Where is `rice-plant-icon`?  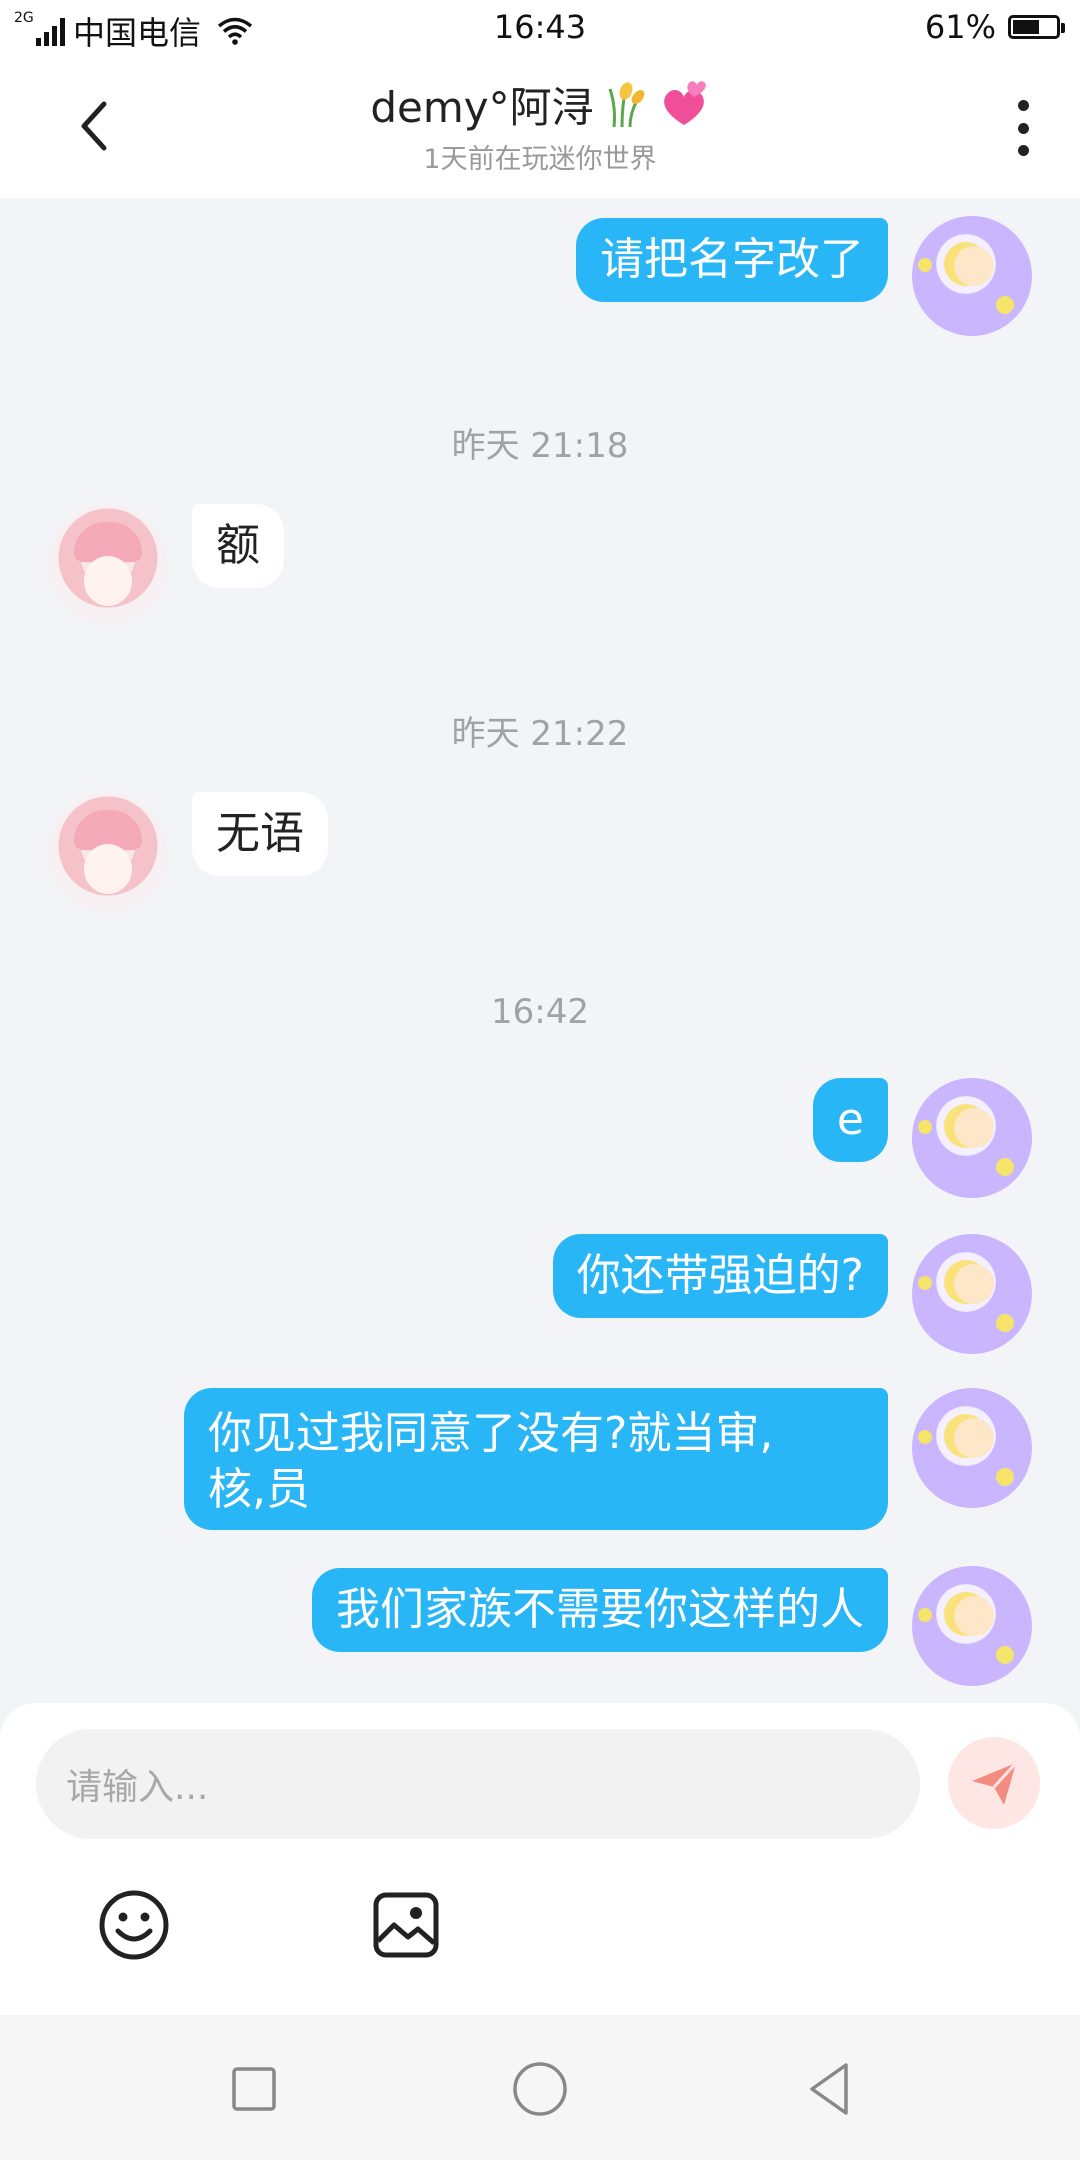
rice-plant-icon is located at coordinates (626, 104).